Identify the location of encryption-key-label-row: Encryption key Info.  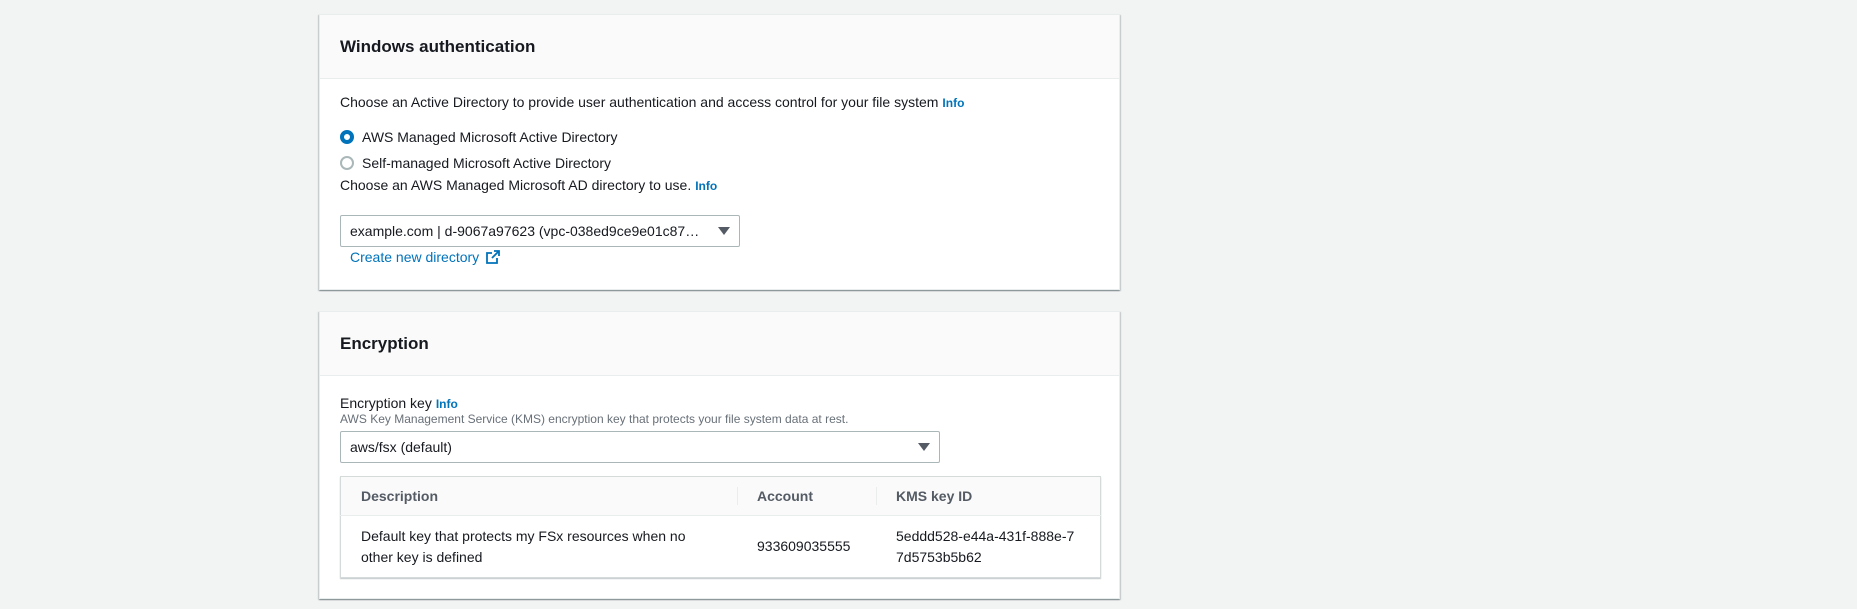
(399, 403).